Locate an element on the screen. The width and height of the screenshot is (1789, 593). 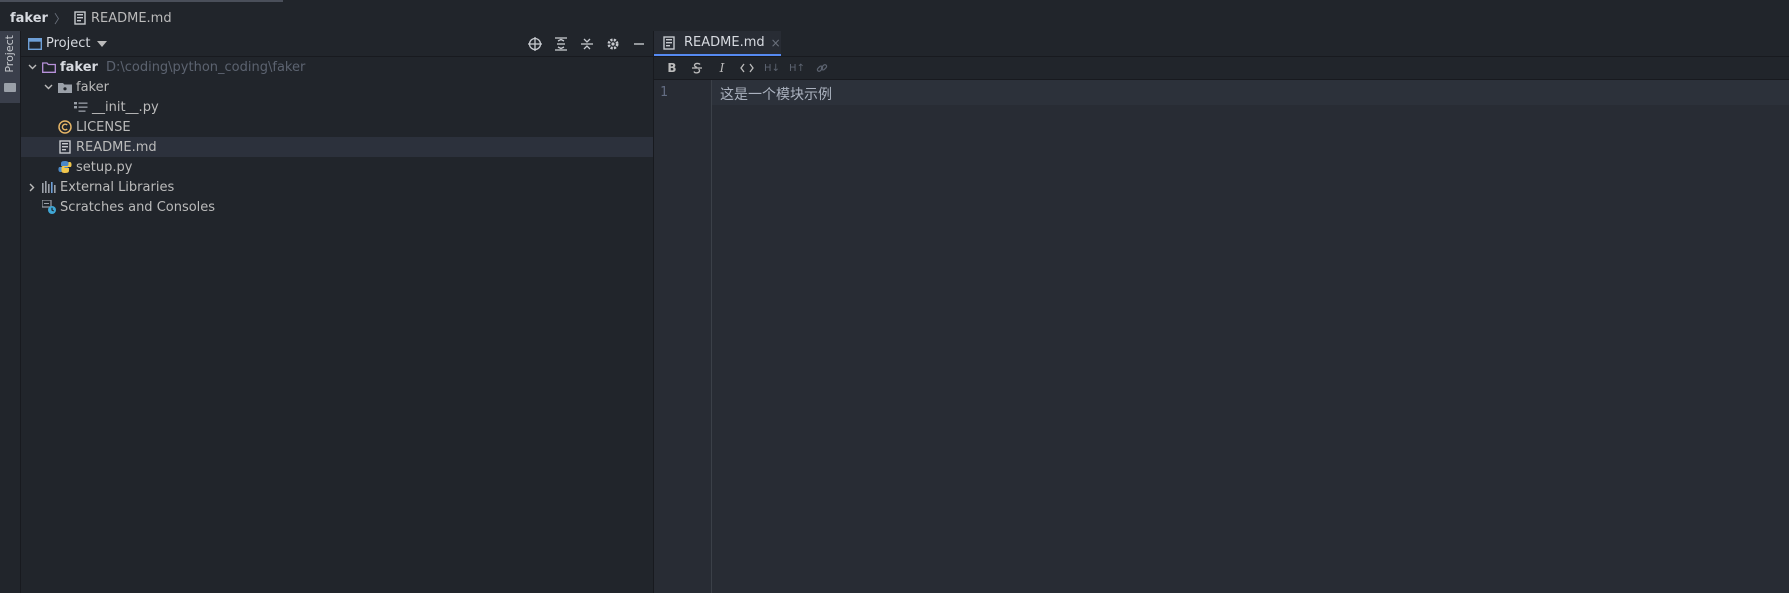
tree-item-root: faker D:\coding\python_coding\faker is located at coordinates (337, 67).